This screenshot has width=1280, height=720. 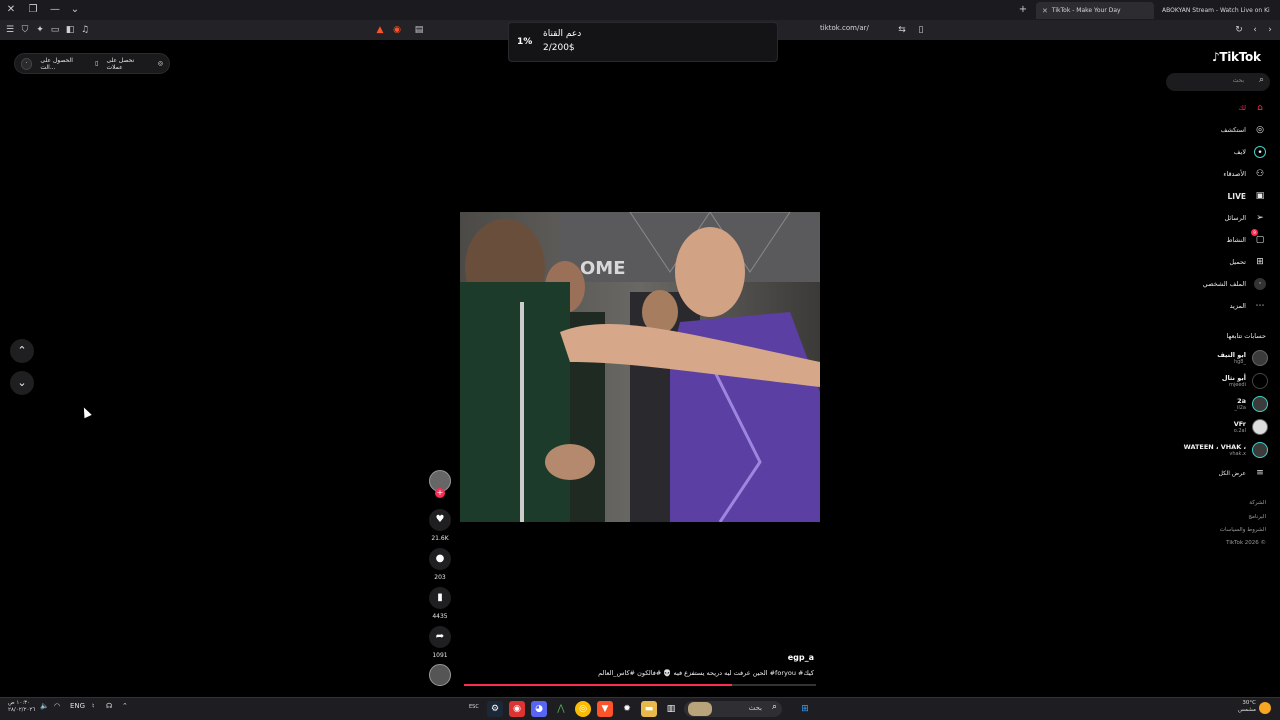 What do you see at coordinates (10, 30) in the screenshot?
I see `menu-icon: ☰` at bounding box center [10, 30].